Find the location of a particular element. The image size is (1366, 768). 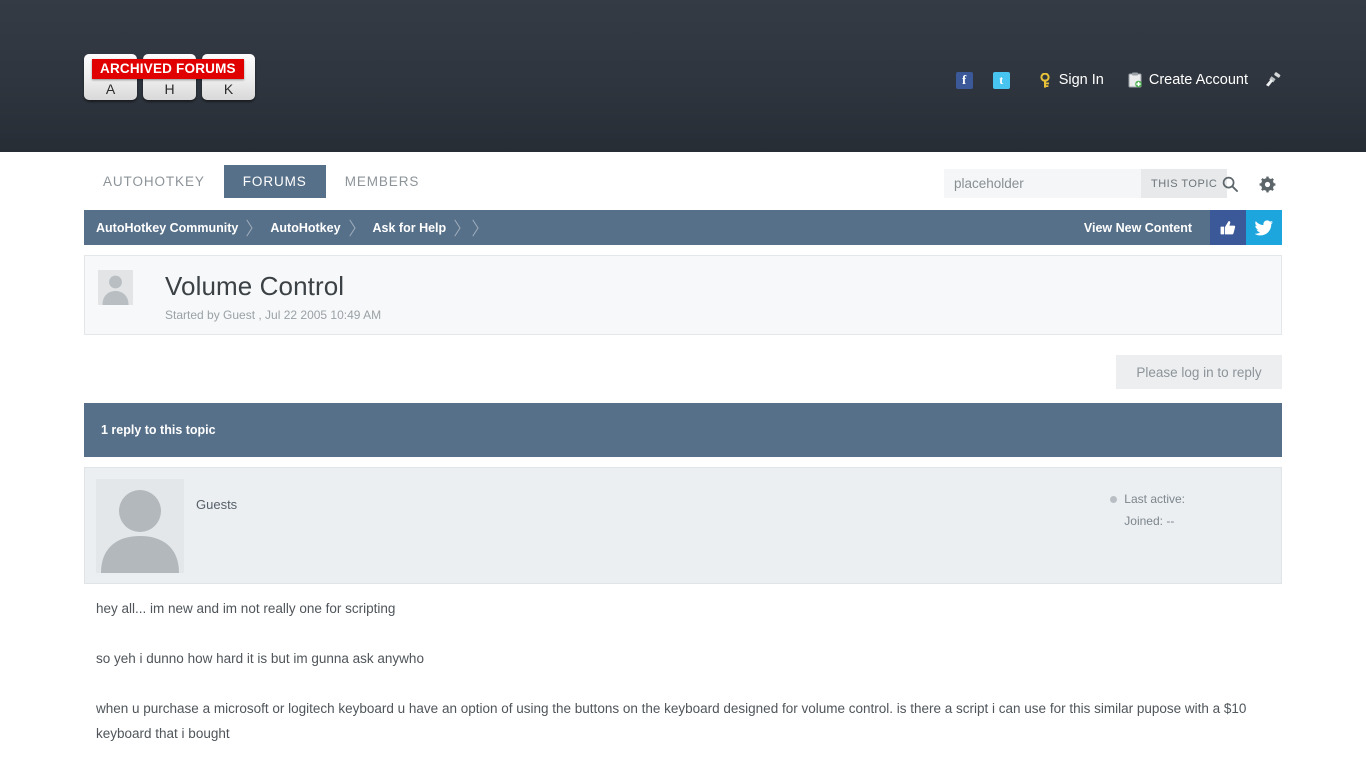

last-active-label: Last active: is located at coordinates (1154, 499).